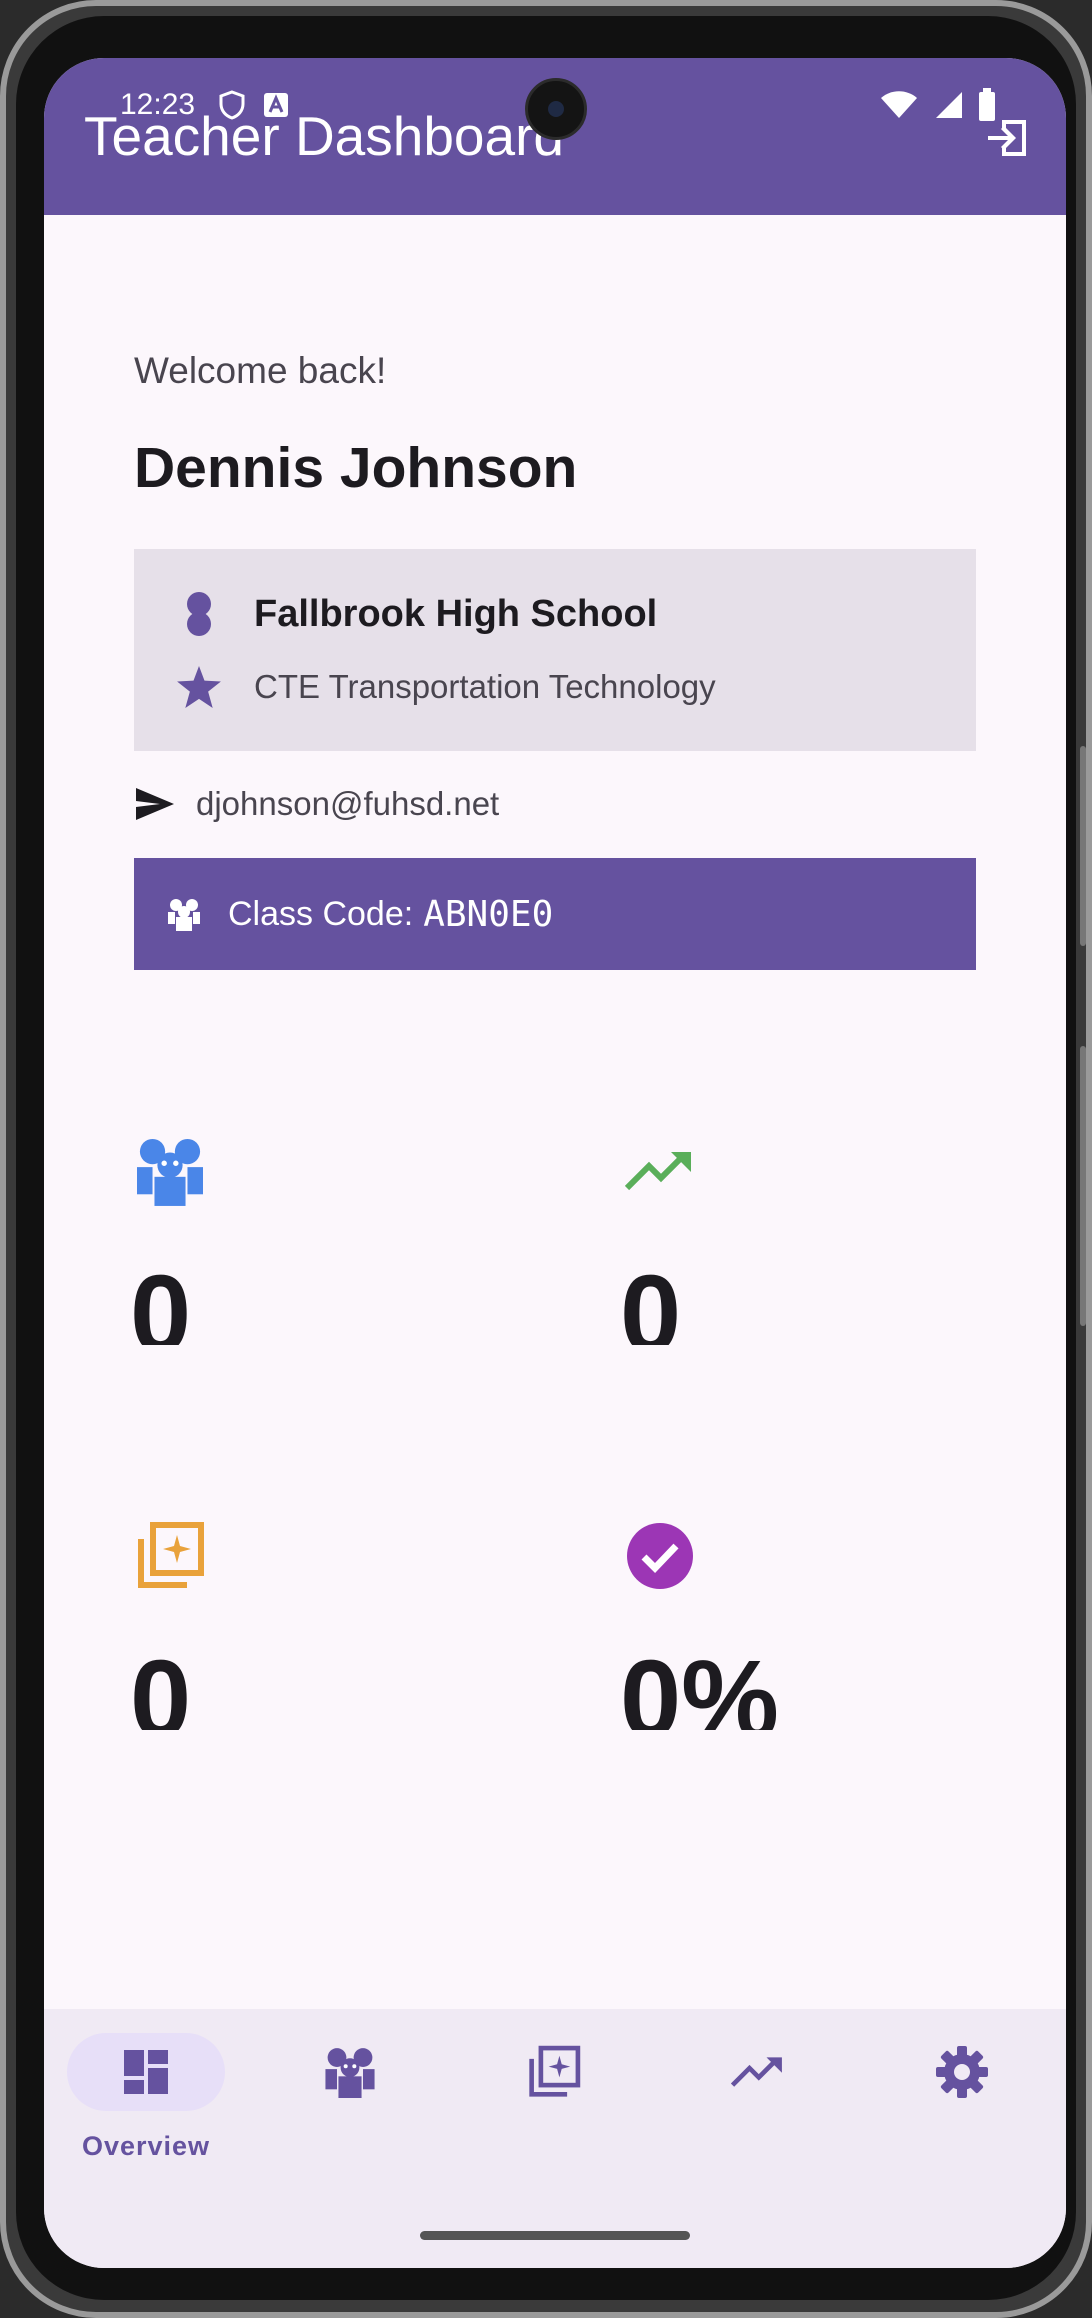 This screenshot has height=2318, width=1092. What do you see at coordinates (488, 914) in the screenshot?
I see `class-code-value: ABN0E0` at bounding box center [488, 914].